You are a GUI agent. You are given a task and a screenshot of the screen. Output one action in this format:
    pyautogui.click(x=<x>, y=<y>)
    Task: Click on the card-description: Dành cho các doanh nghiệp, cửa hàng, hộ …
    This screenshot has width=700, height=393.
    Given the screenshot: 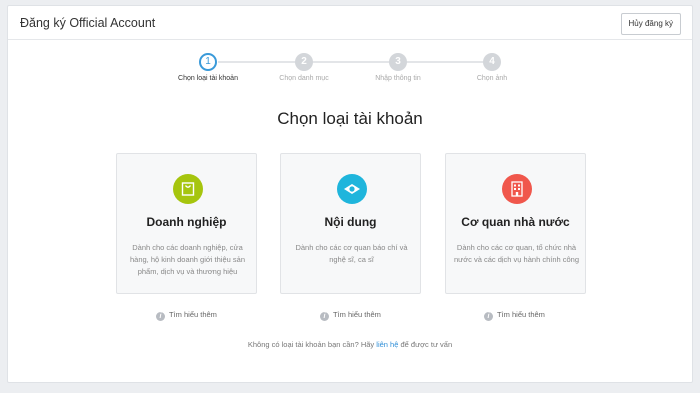 What is the action you would take?
    pyautogui.click(x=187, y=259)
    